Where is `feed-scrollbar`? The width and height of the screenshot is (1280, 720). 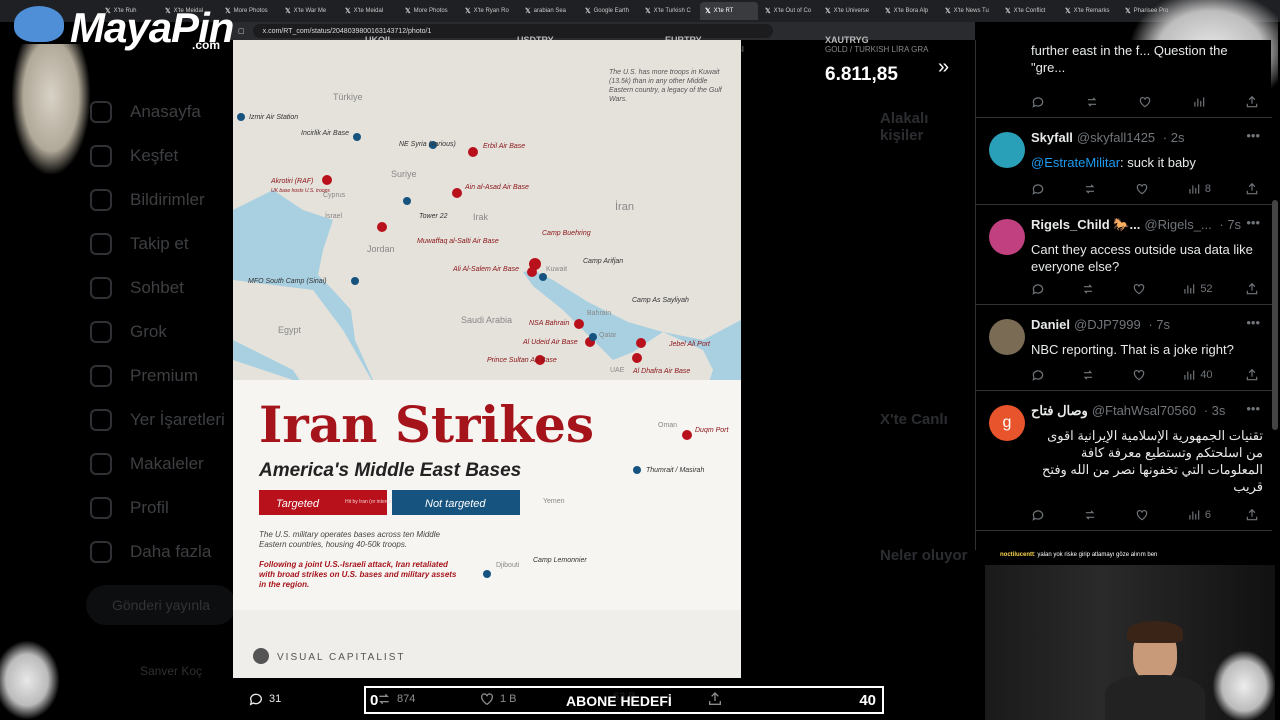
feed-scrollbar is located at coordinates (1275, 315).